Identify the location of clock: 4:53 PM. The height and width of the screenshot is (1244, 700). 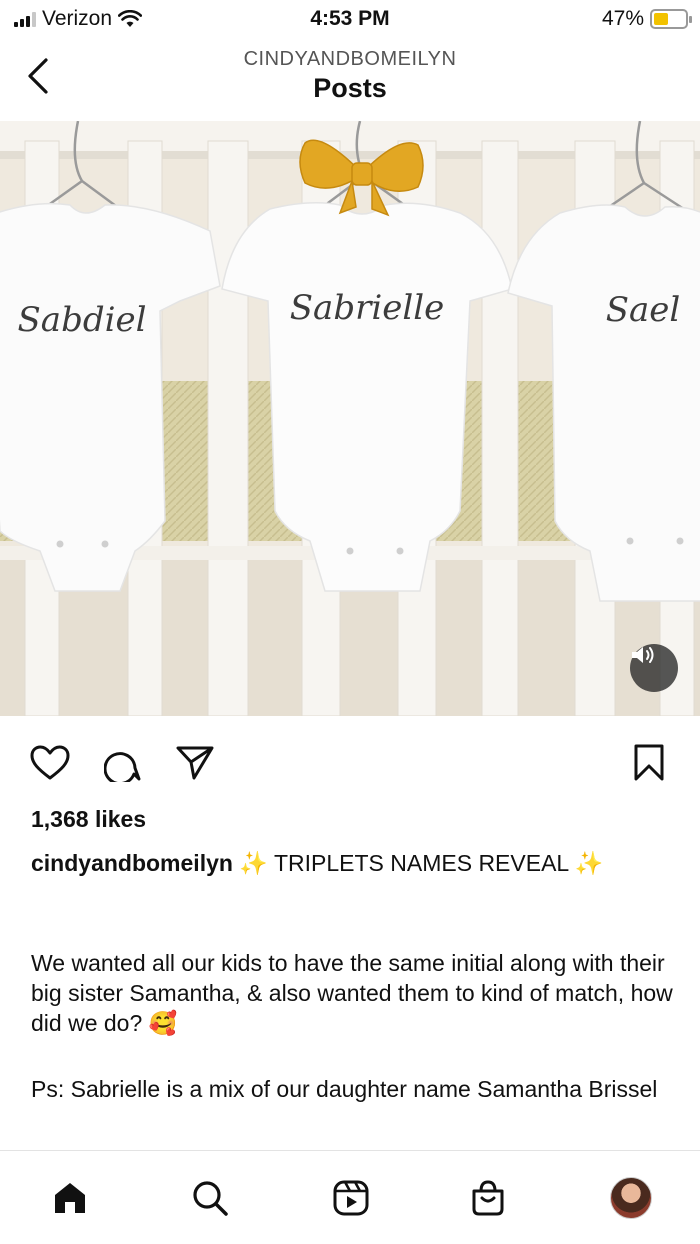
(350, 18).